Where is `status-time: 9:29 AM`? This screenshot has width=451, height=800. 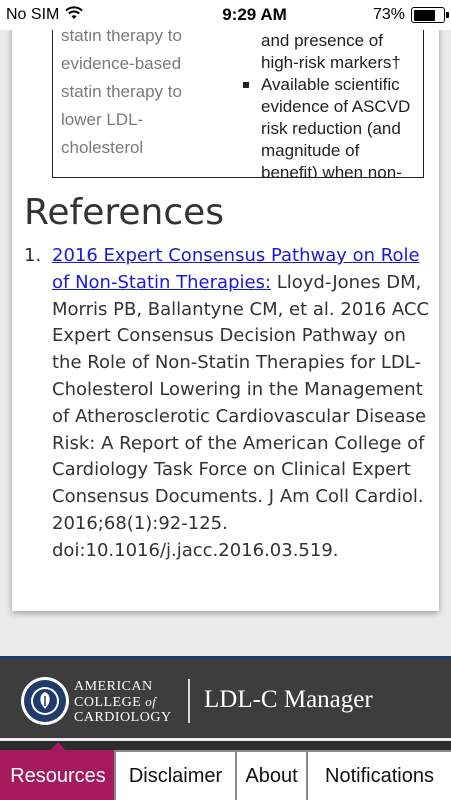 status-time: 9:29 AM is located at coordinates (254, 14).